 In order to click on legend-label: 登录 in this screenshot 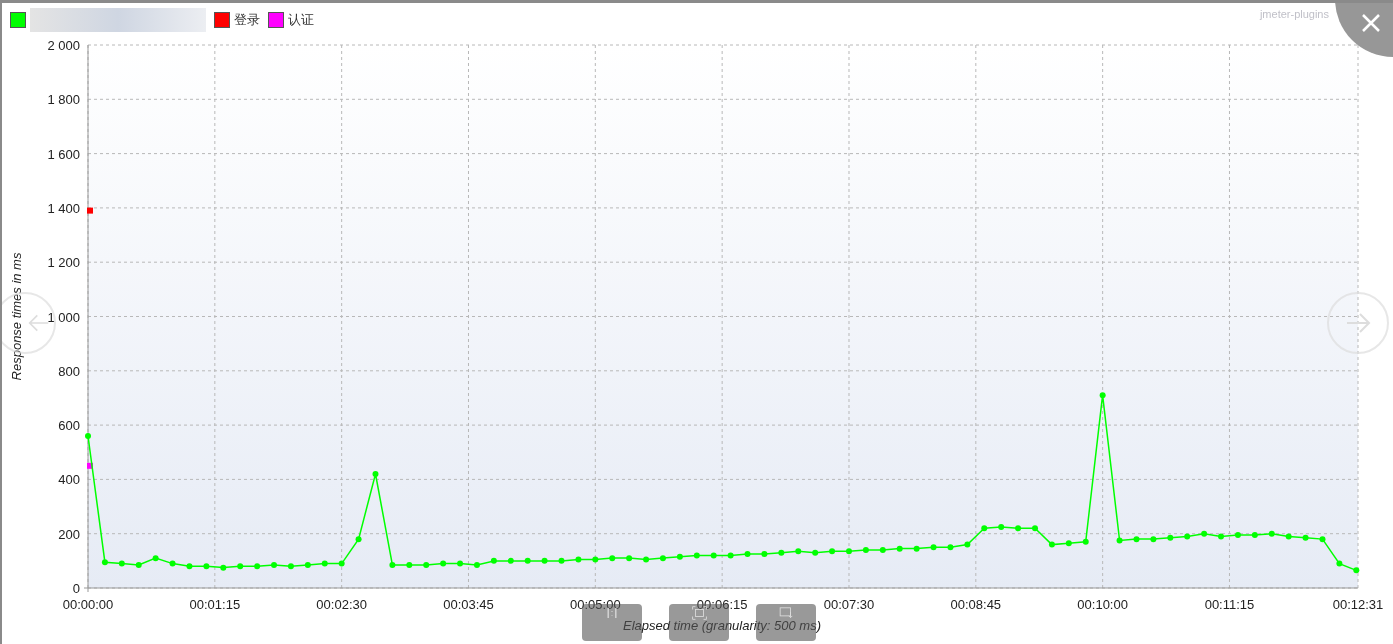, I will do `click(247, 19)`.